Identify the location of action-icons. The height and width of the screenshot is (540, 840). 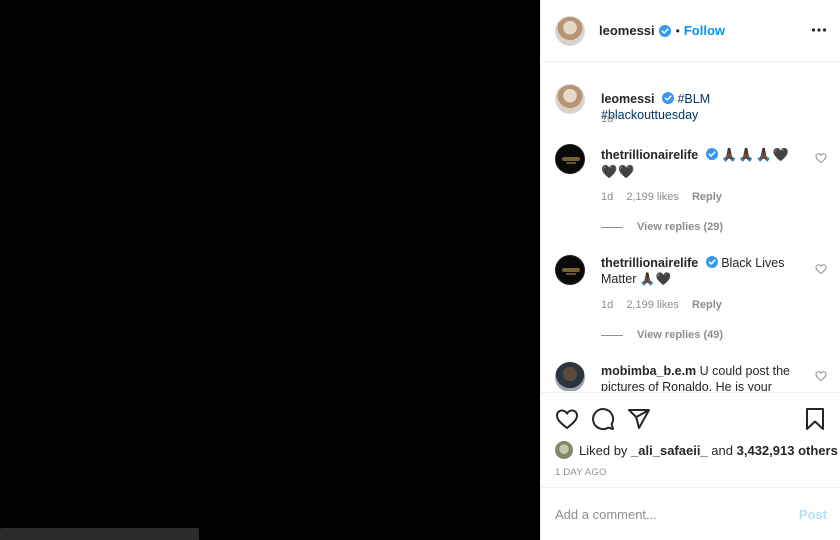
(691, 420).